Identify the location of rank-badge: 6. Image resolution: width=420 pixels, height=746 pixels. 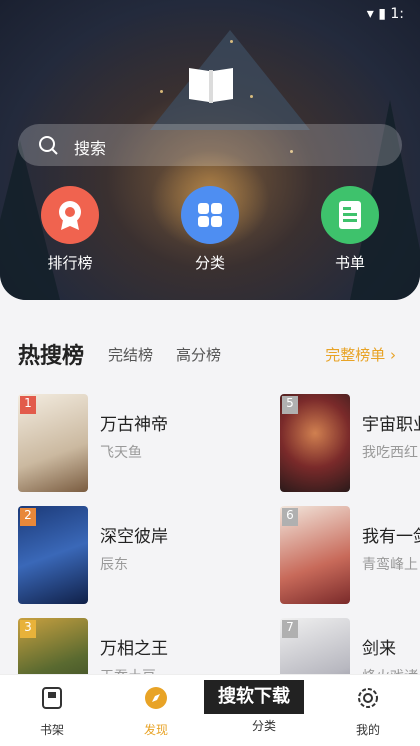
(290, 517).